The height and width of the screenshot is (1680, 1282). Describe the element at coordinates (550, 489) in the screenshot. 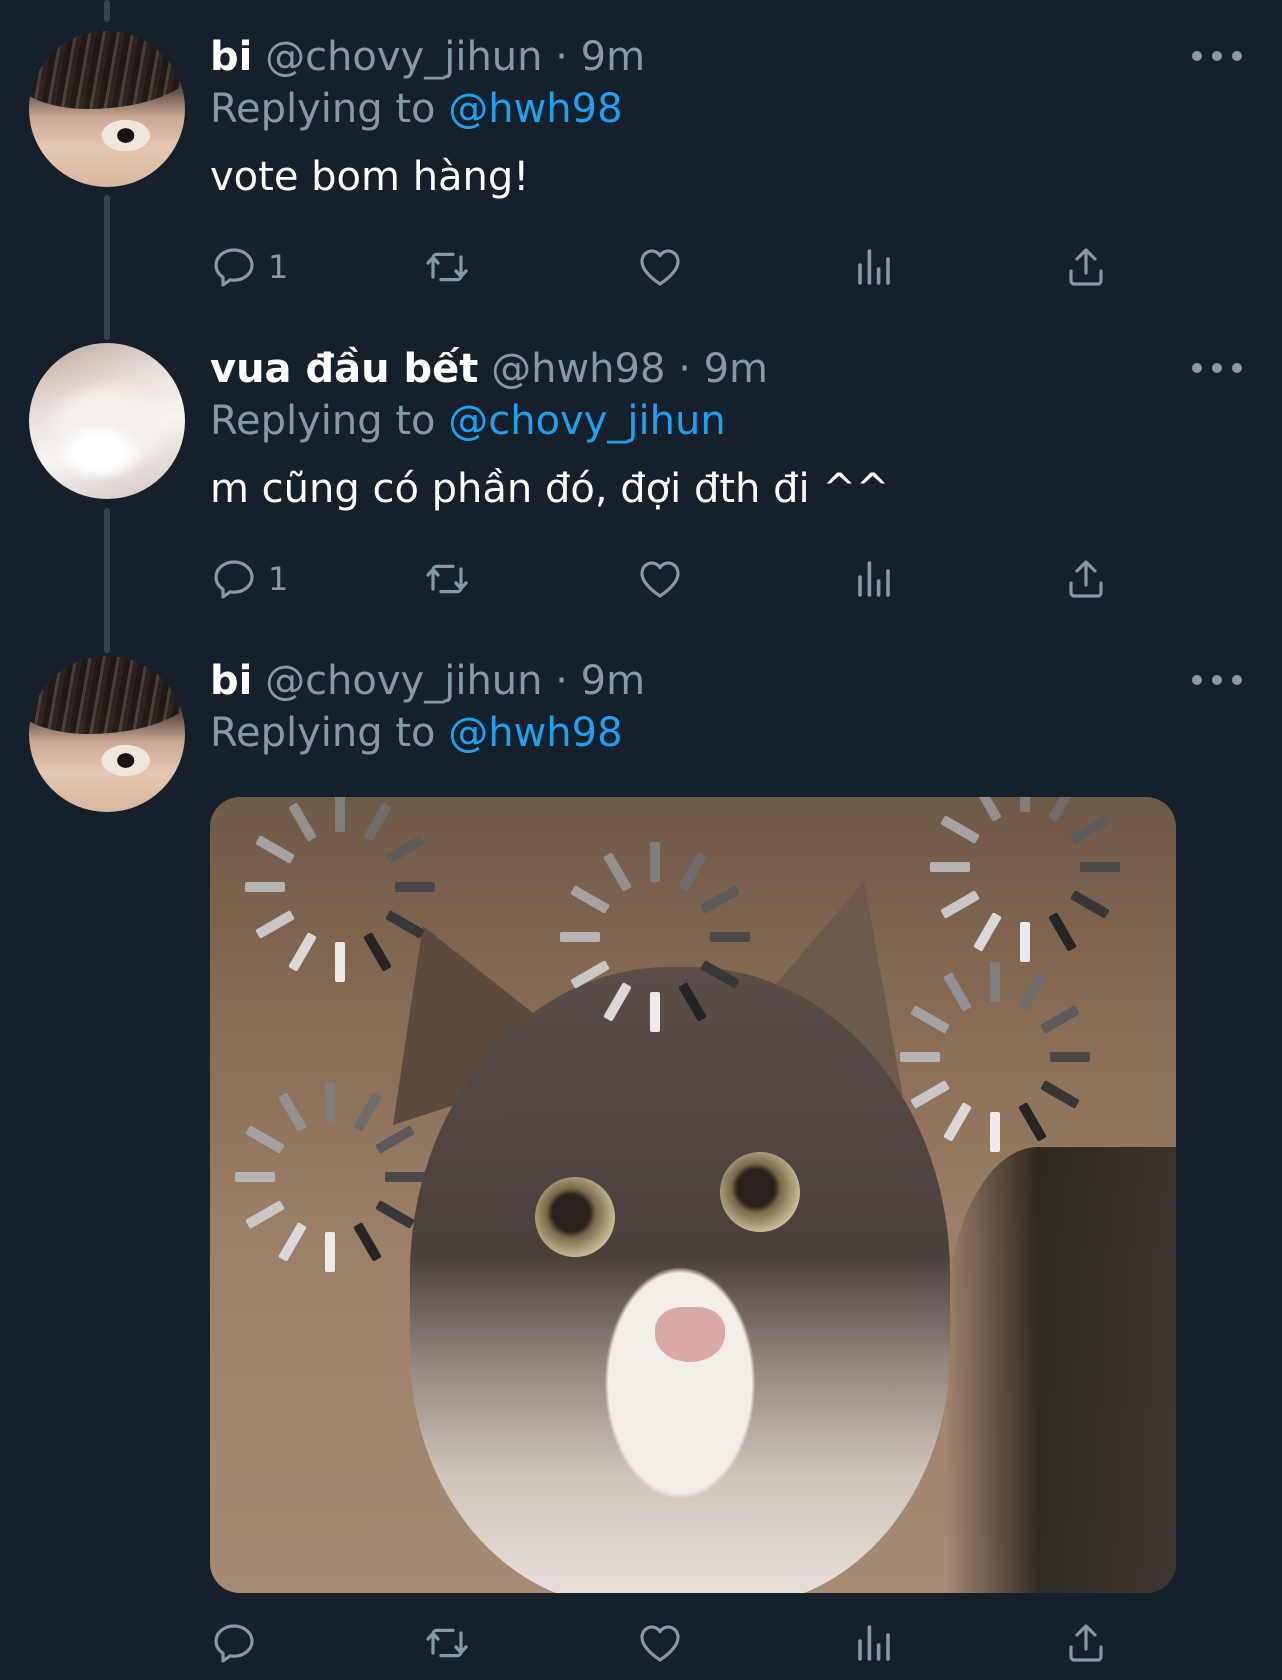

I see `tweet-text: m cũng có phần đó, đợi đth đi ^^` at that location.